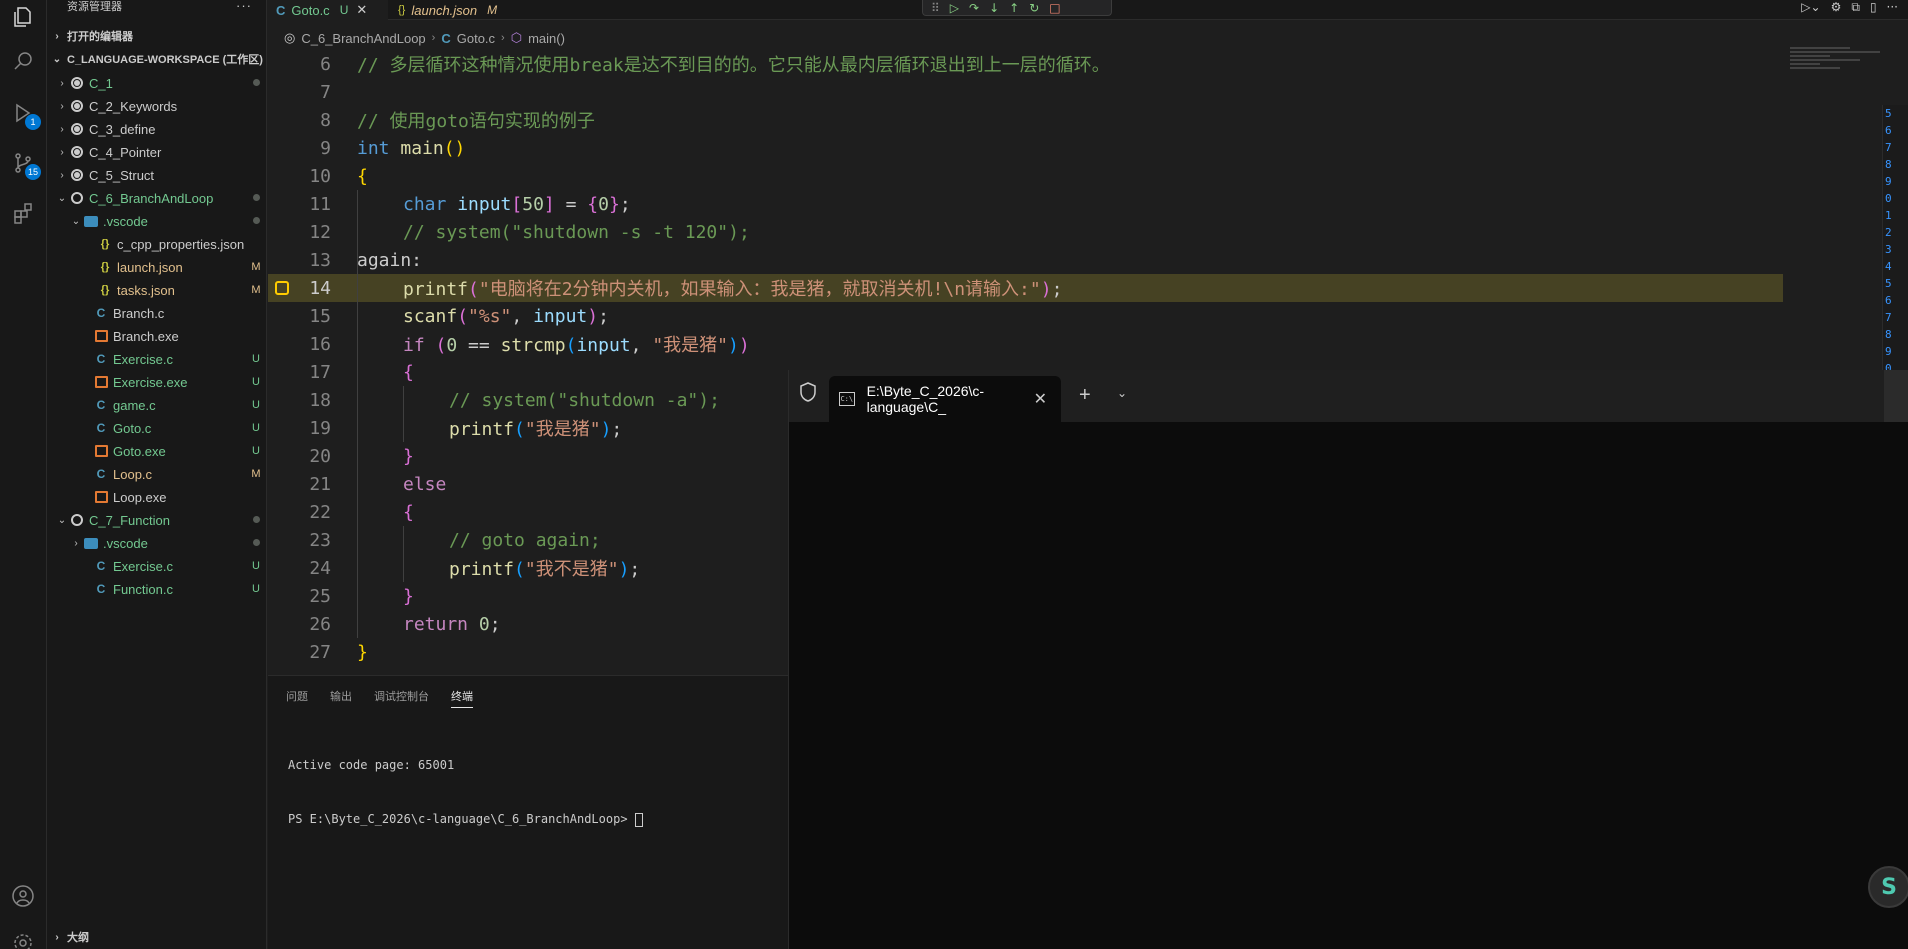 The height and width of the screenshot is (949, 1908). What do you see at coordinates (320, 624) in the screenshot?
I see `line-number: 26` at bounding box center [320, 624].